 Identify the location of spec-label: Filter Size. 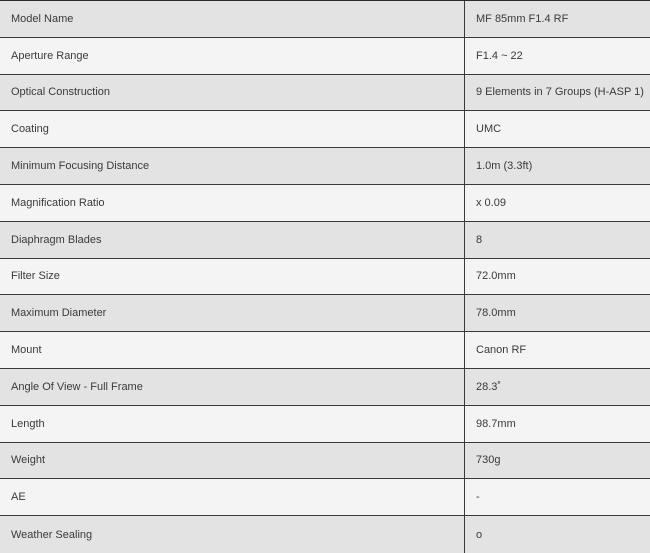
(232, 276).